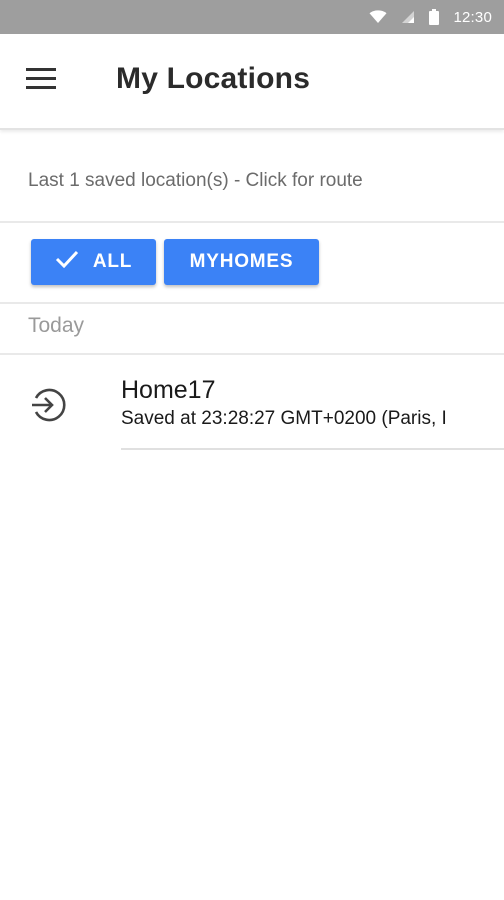  Describe the element at coordinates (434, 17) in the screenshot. I see `battery-icon` at that location.